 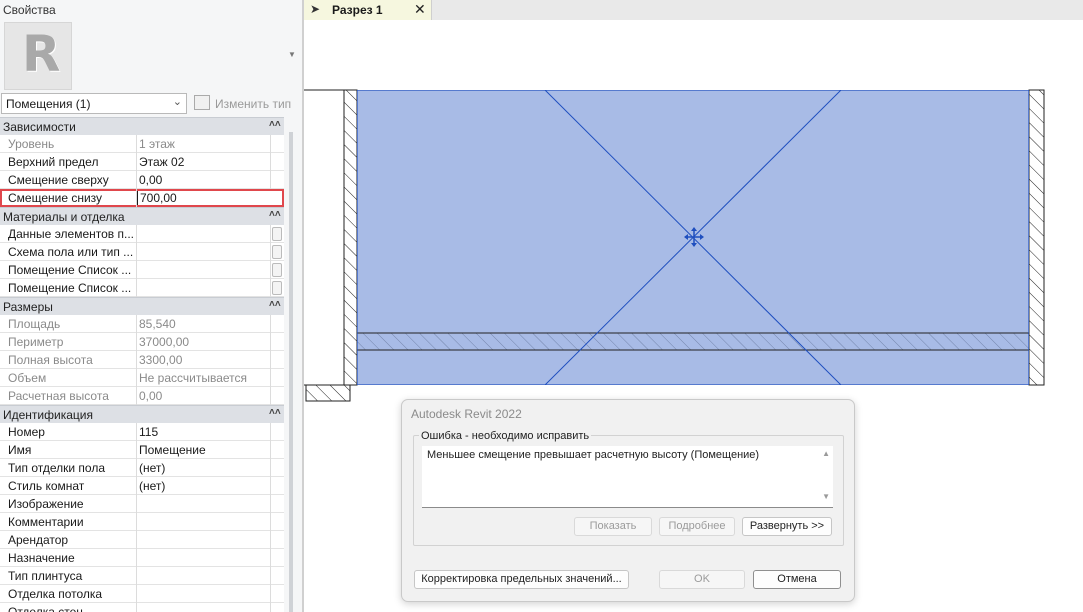 I want to click on property-row: Смещение сверху 0,00, so click(x=142, y=180).